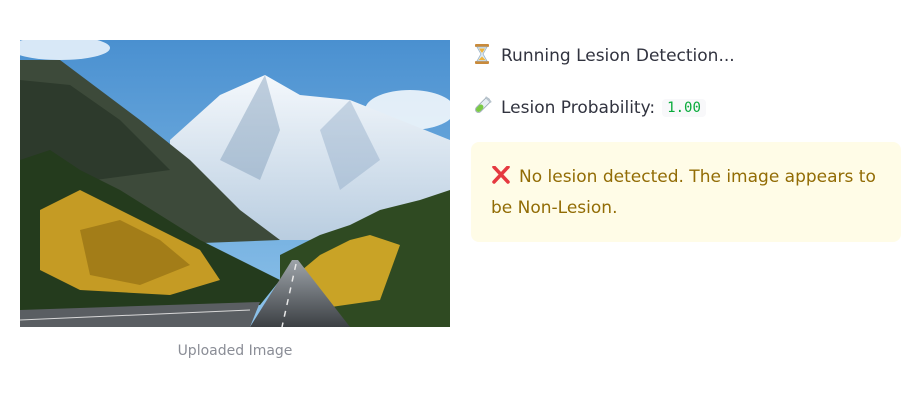 This screenshot has height=407, width=913. What do you see at coordinates (235, 351) in the screenshot?
I see `image-caption: Uploaded Image` at bounding box center [235, 351].